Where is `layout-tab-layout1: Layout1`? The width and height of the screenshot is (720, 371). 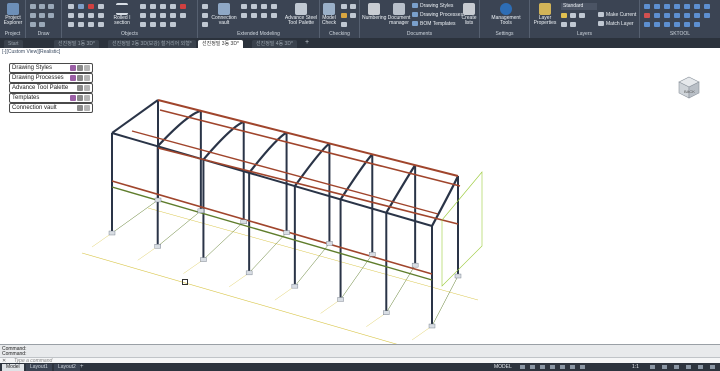 layout-tab-layout1: Layout1 is located at coordinates (39, 367).